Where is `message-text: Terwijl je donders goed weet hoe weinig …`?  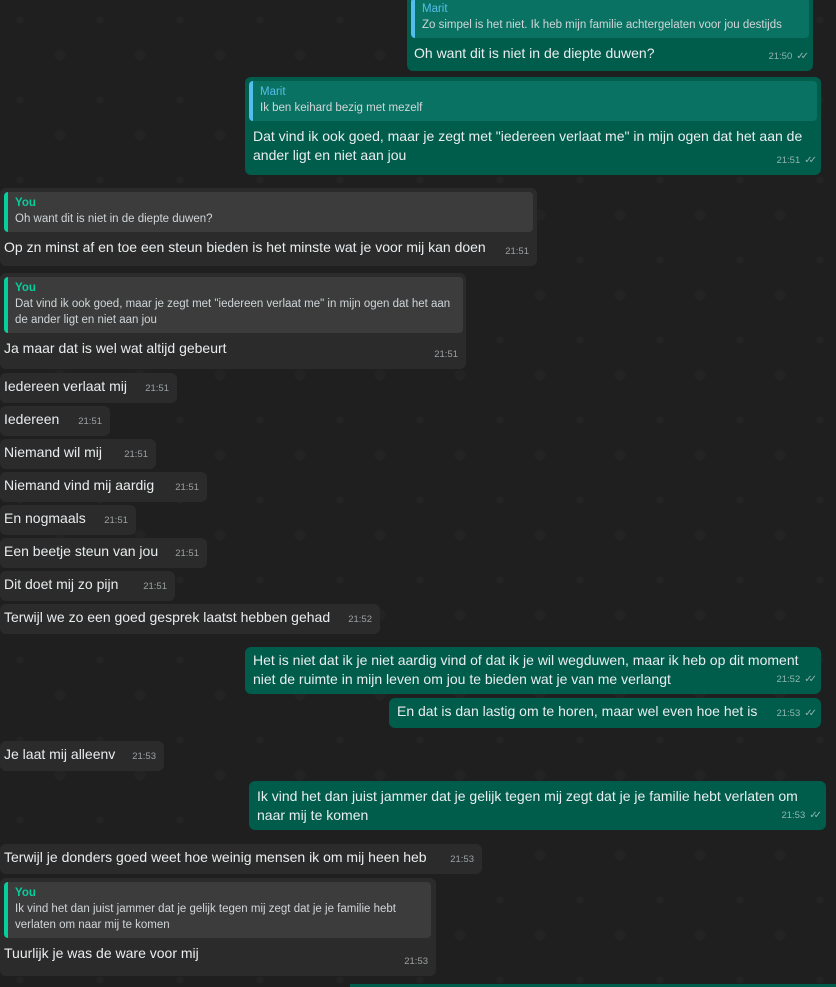
message-text: Terwijl je donders goed weet hoe weinig … is located at coordinates (215, 857).